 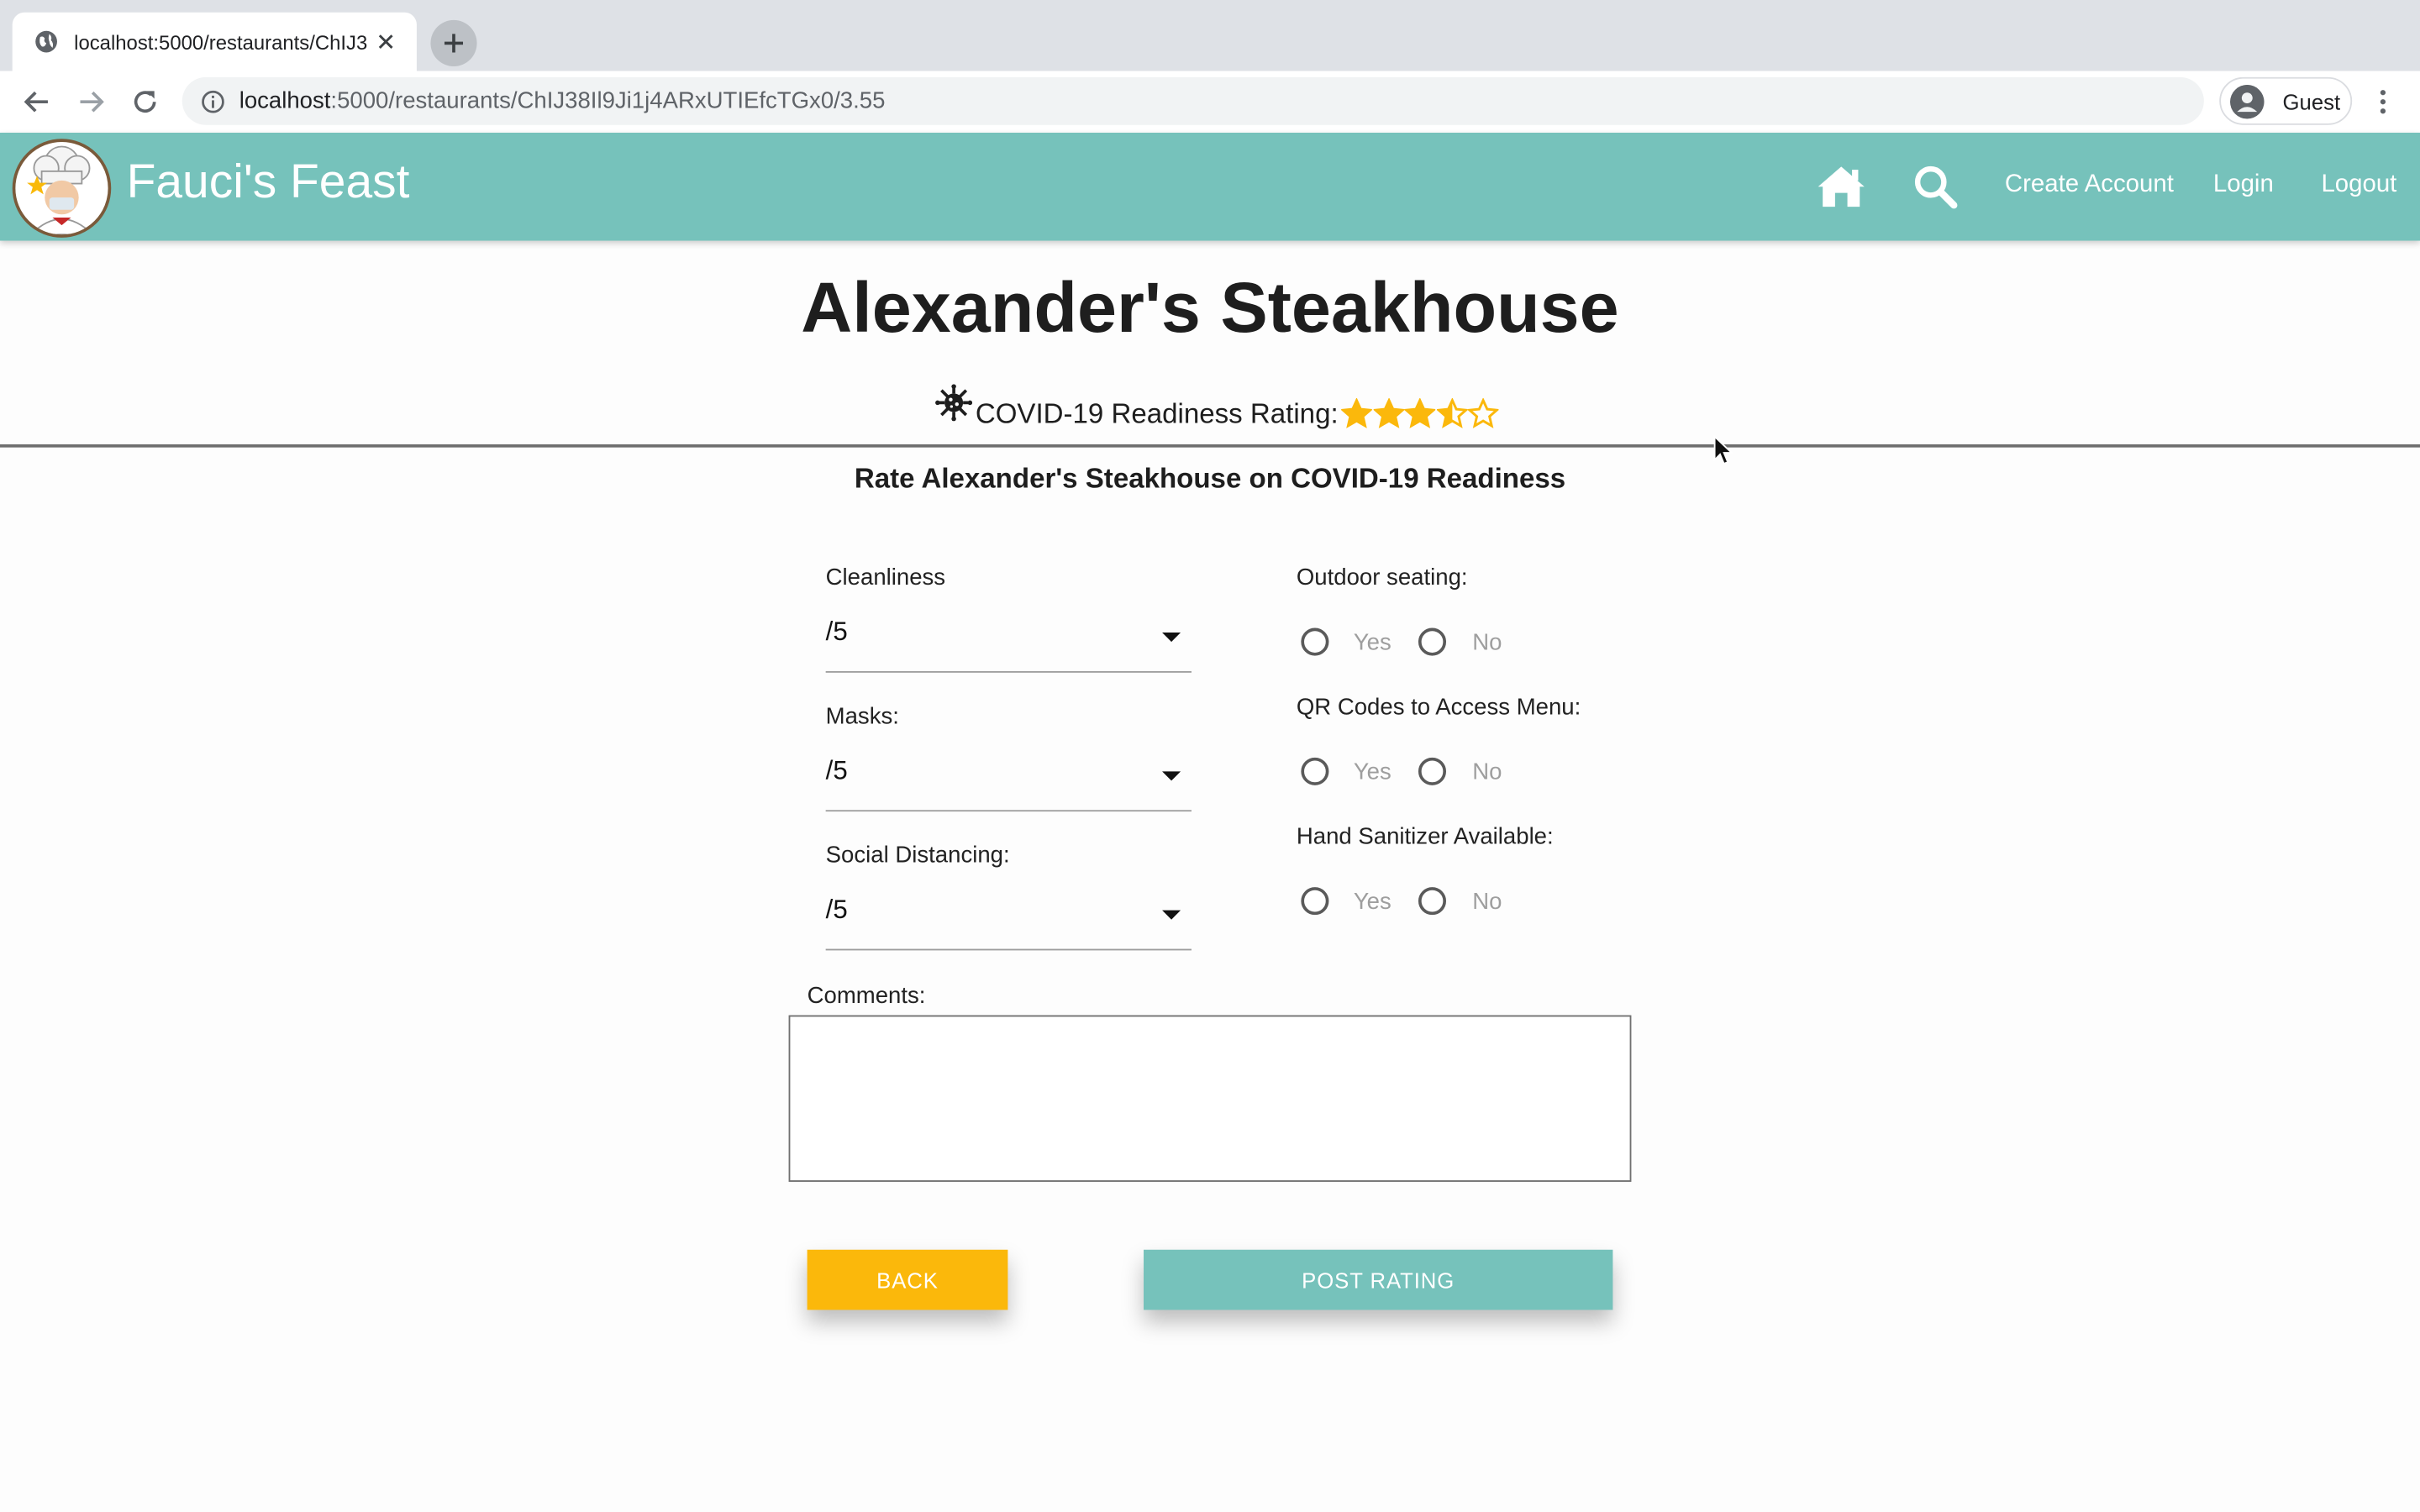 I want to click on search-icon, so click(x=1935, y=187).